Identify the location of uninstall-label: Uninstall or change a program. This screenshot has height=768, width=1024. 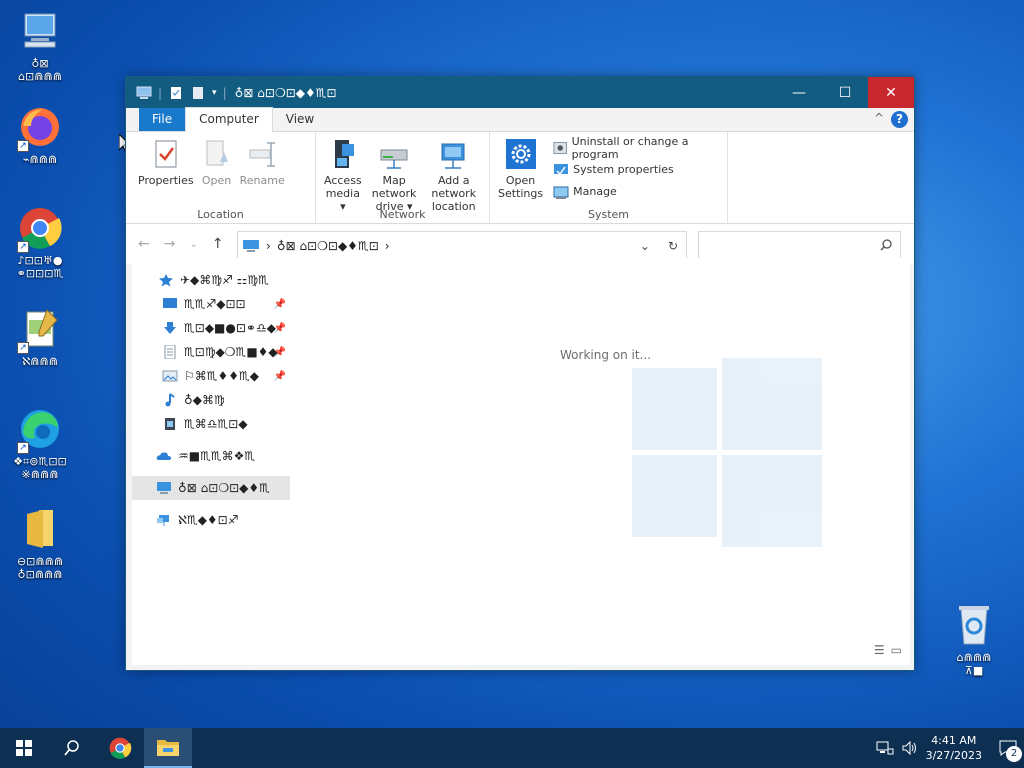
(630, 147).